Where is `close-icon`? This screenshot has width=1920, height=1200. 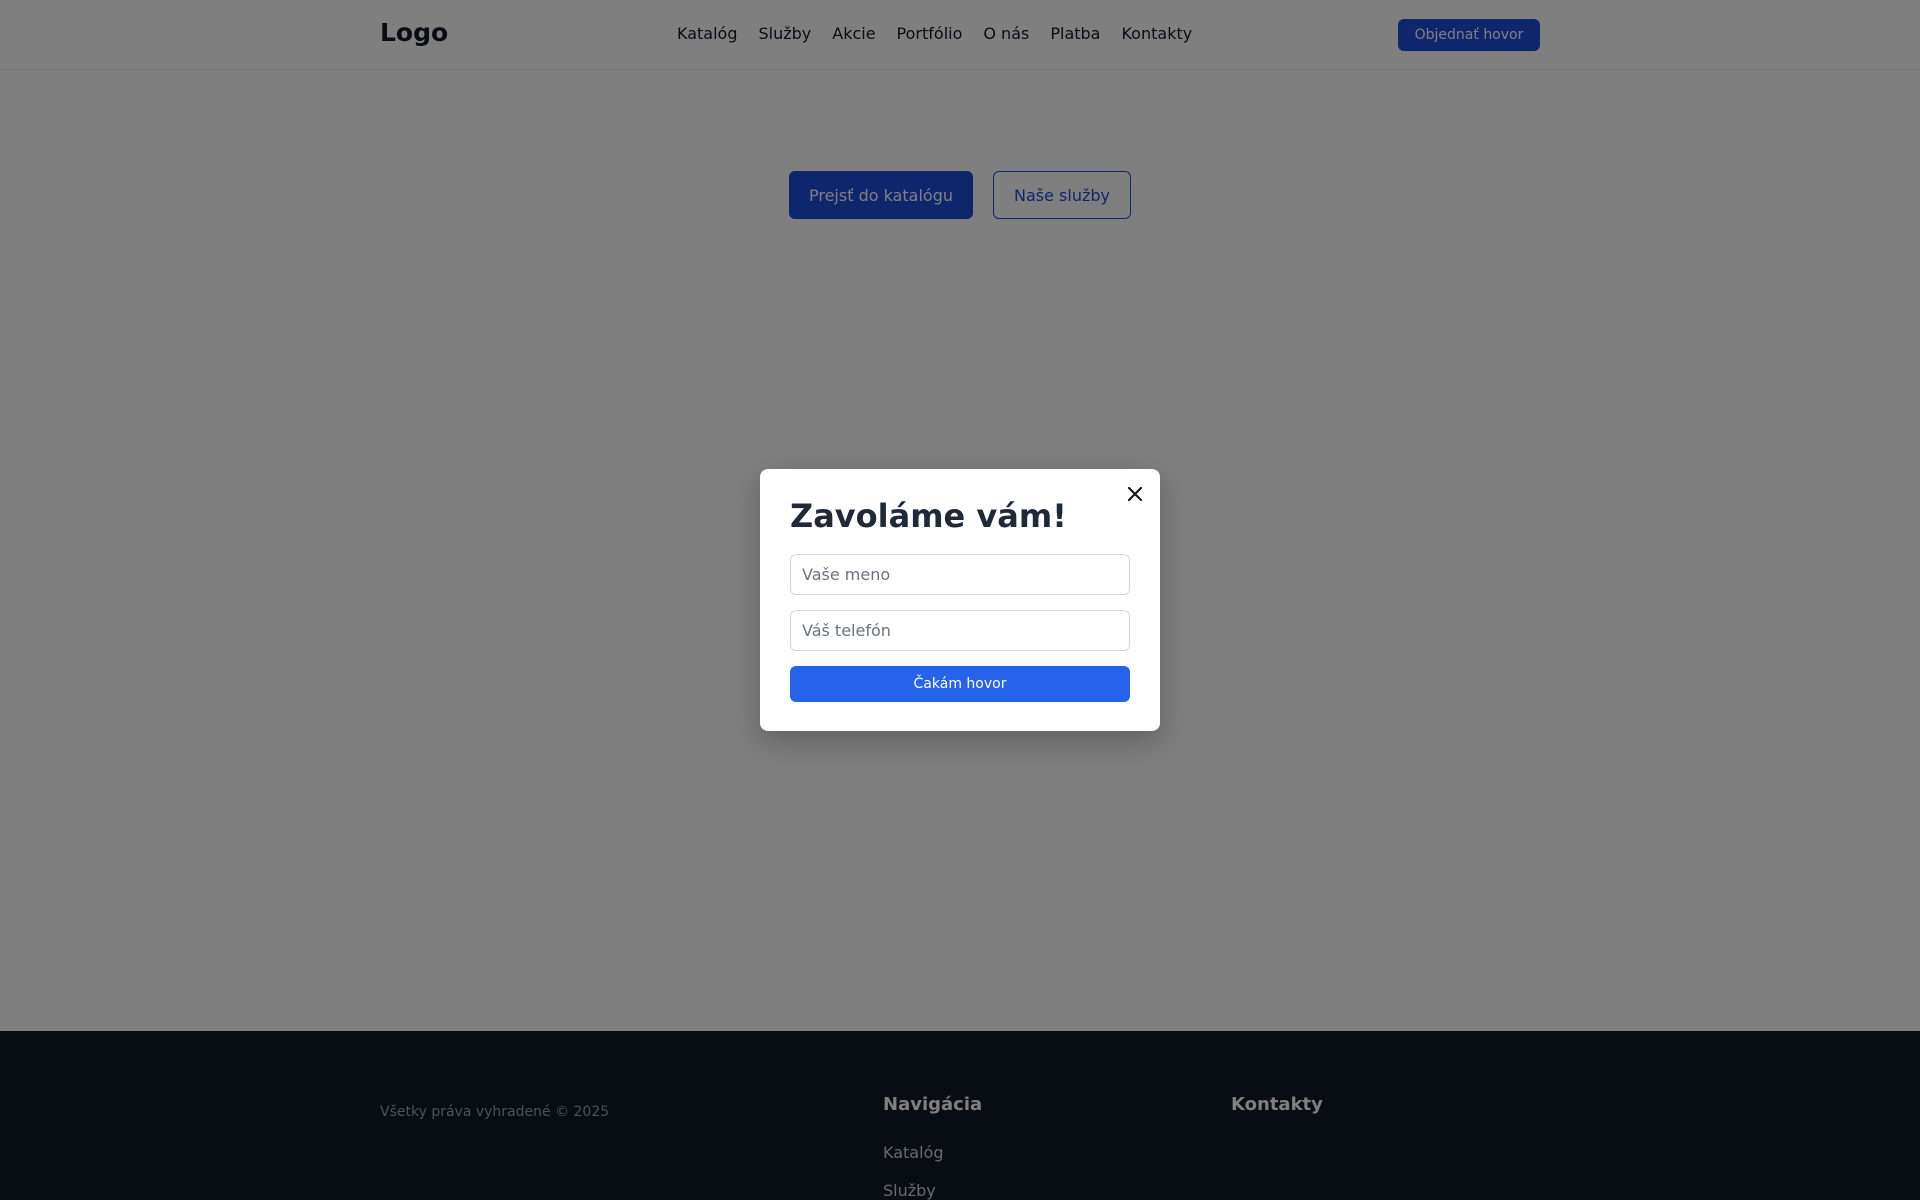
close-icon is located at coordinates (1135, 494).